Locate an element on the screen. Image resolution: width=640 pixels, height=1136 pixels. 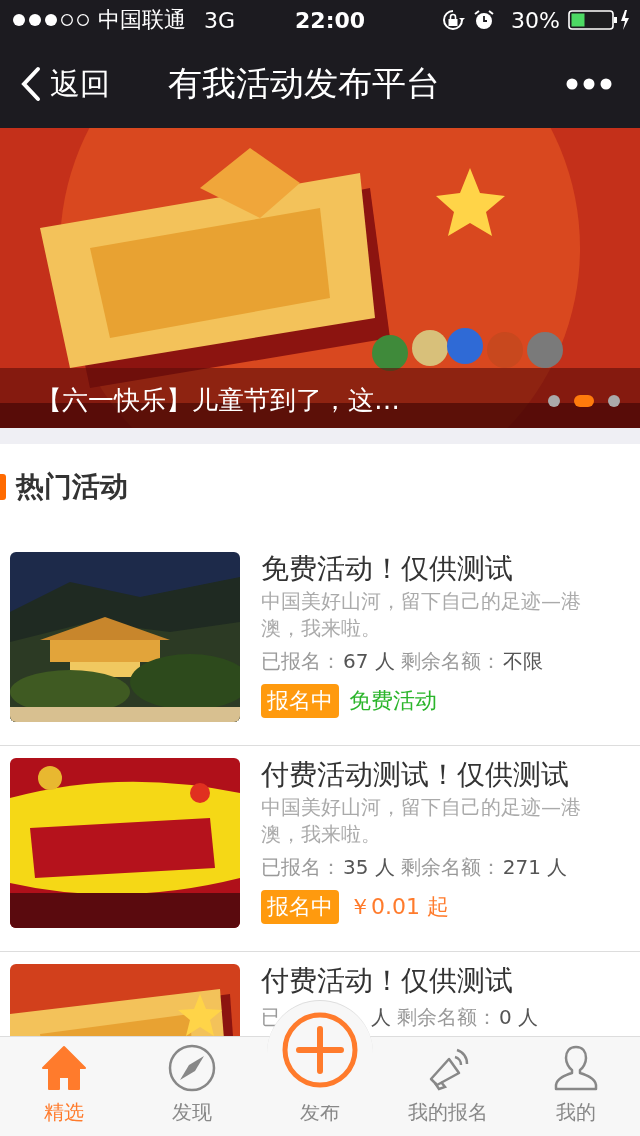
price-label: ￥0.01 起 is located at coordinates (399, 907).